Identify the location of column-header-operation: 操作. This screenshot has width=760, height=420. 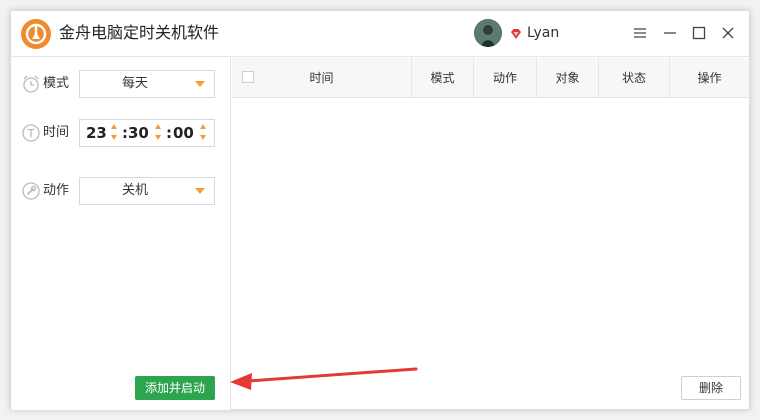
(709, 78).